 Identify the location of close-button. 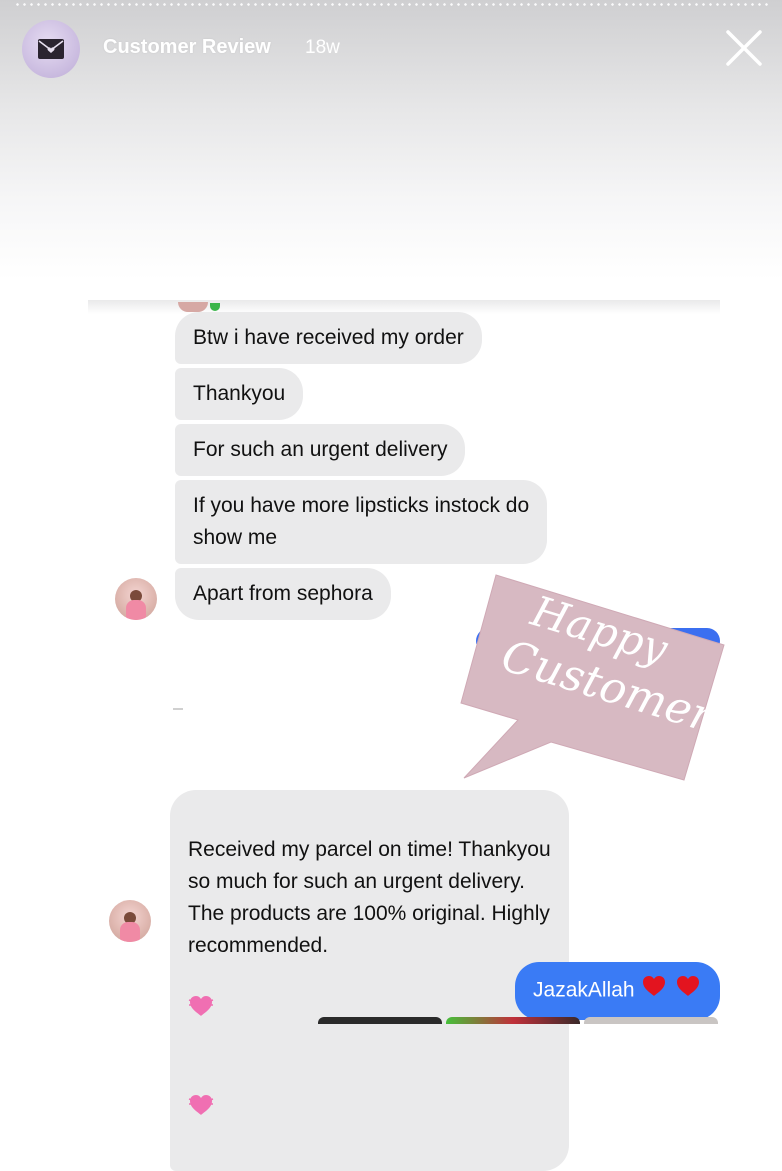
(744, 48).